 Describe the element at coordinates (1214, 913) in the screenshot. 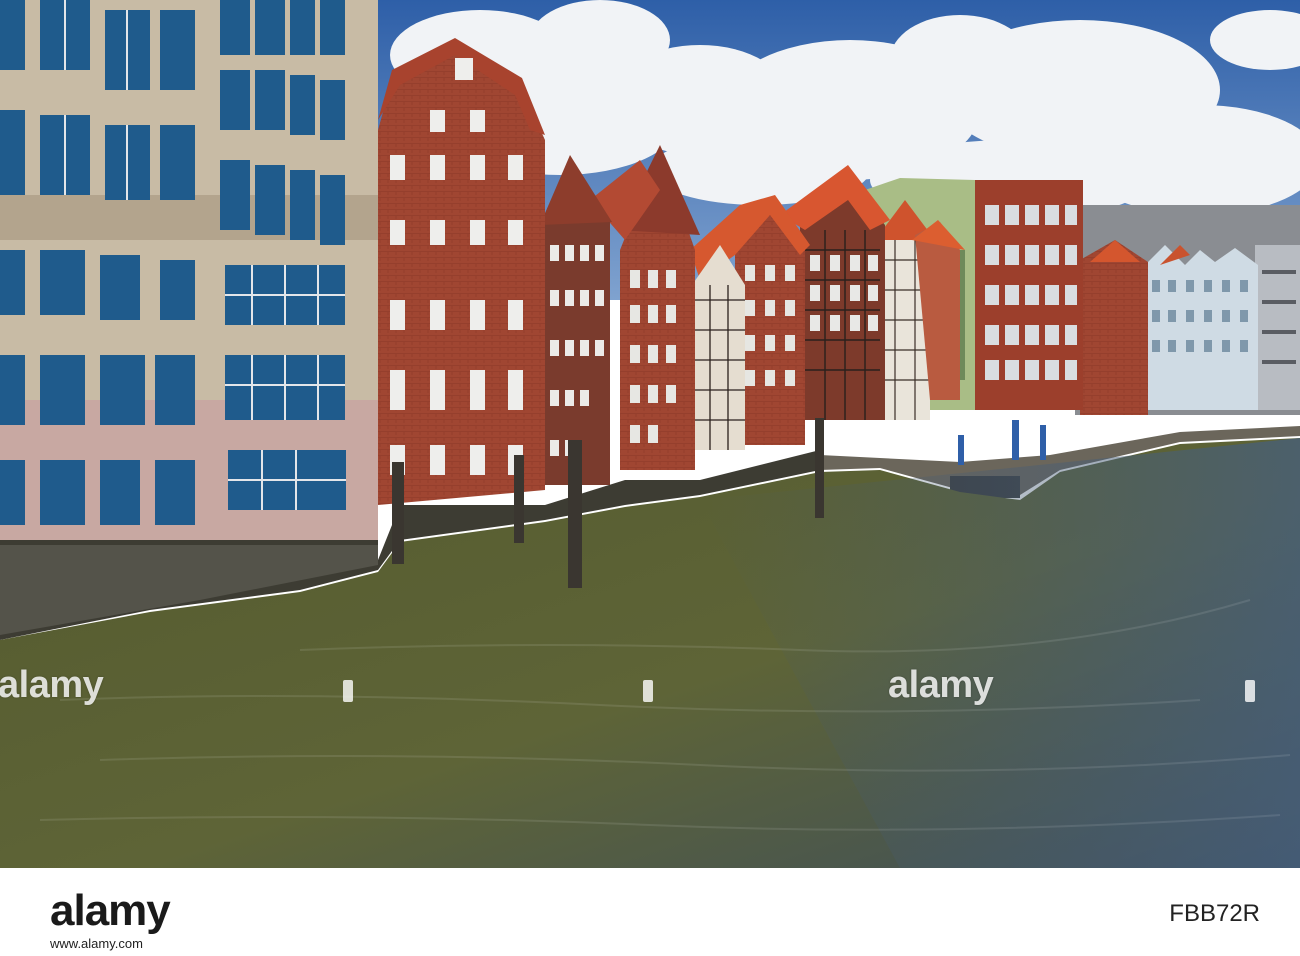

I see `image-id: FBB72R` at that location.